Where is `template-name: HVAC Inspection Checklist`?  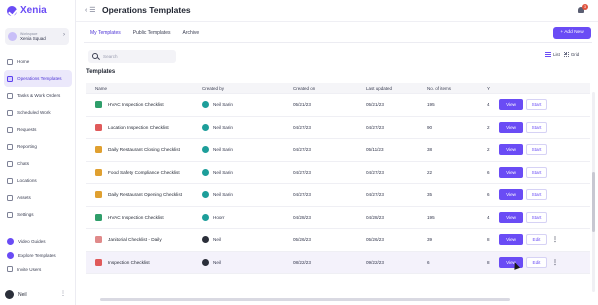 template-name: HVAC Inspection Checklist is located at coordinates (136, 217).